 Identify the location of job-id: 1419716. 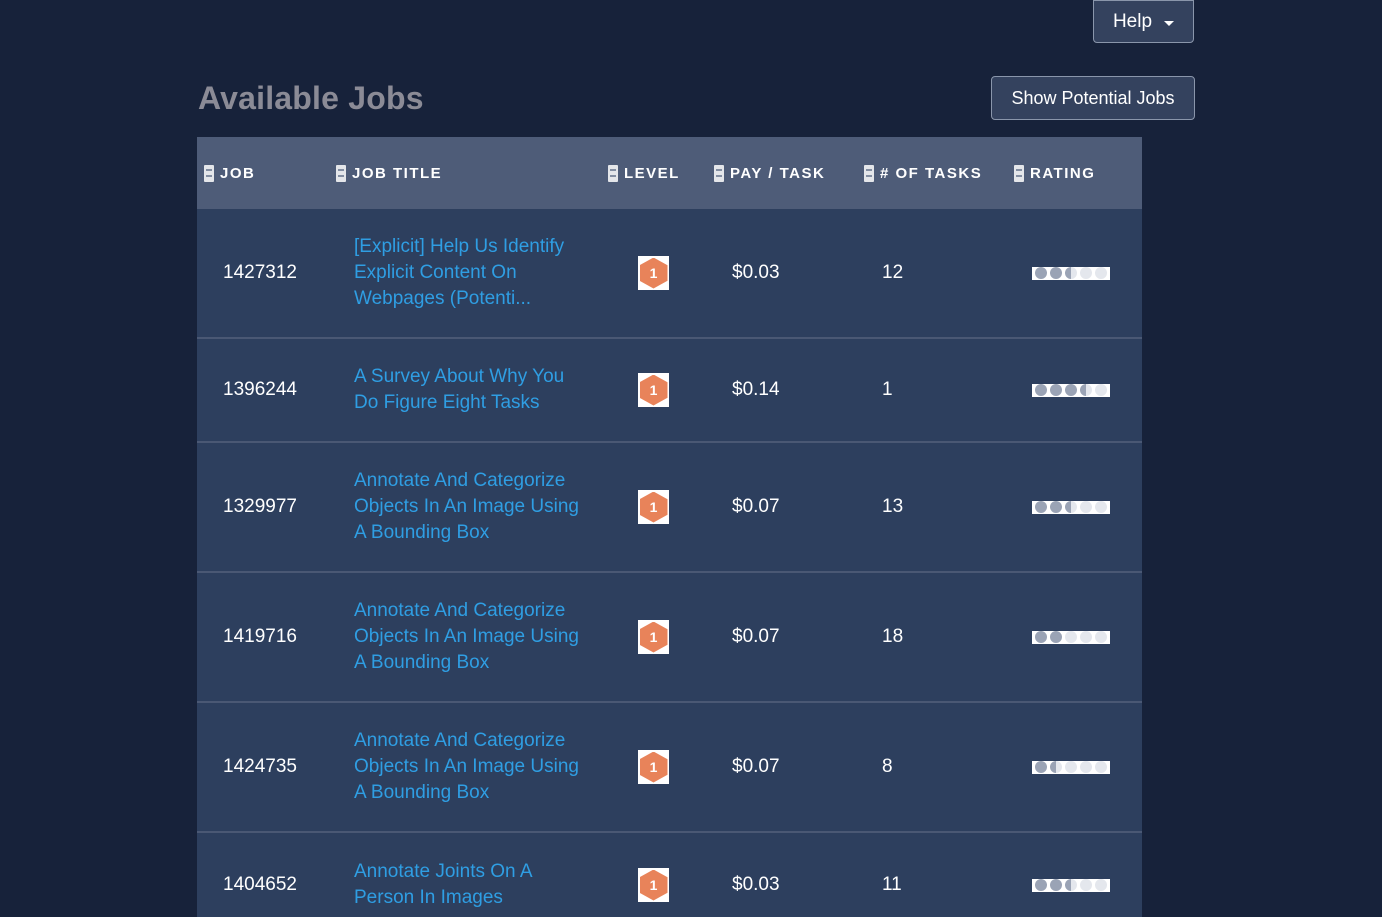
(260, 636).